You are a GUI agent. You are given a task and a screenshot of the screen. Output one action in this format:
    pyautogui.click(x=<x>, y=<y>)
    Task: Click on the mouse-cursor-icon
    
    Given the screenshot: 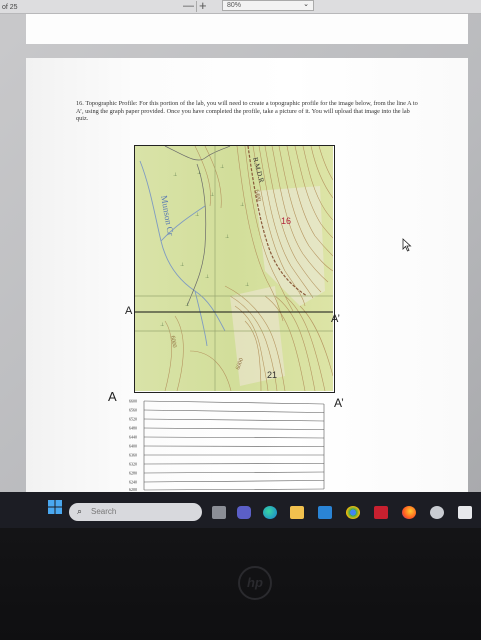 What is the action you would take?
    pyautogui.click(x=407, y=245)
    